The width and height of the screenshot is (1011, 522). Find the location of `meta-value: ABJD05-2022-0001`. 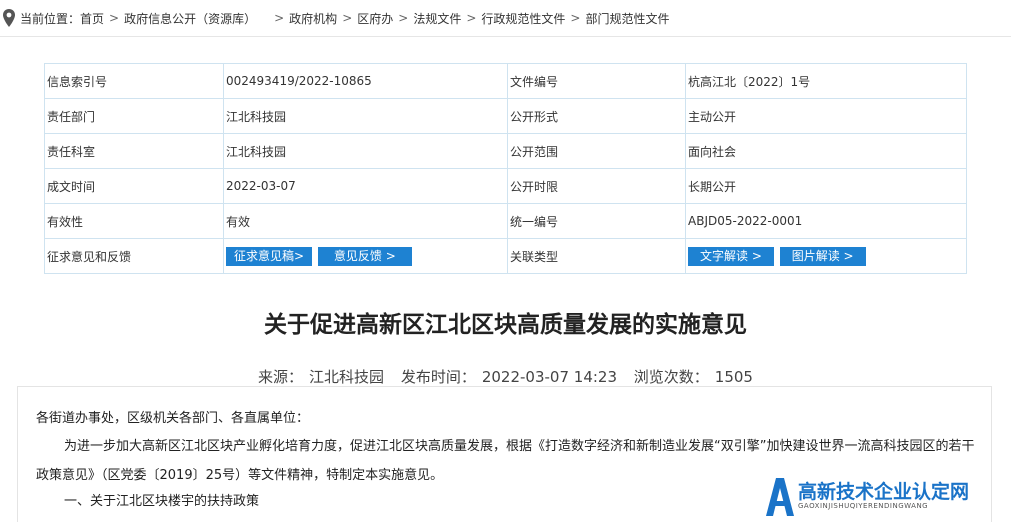

meta-value: ABJD05-2022-0001 is located at coordinates (826, 221).